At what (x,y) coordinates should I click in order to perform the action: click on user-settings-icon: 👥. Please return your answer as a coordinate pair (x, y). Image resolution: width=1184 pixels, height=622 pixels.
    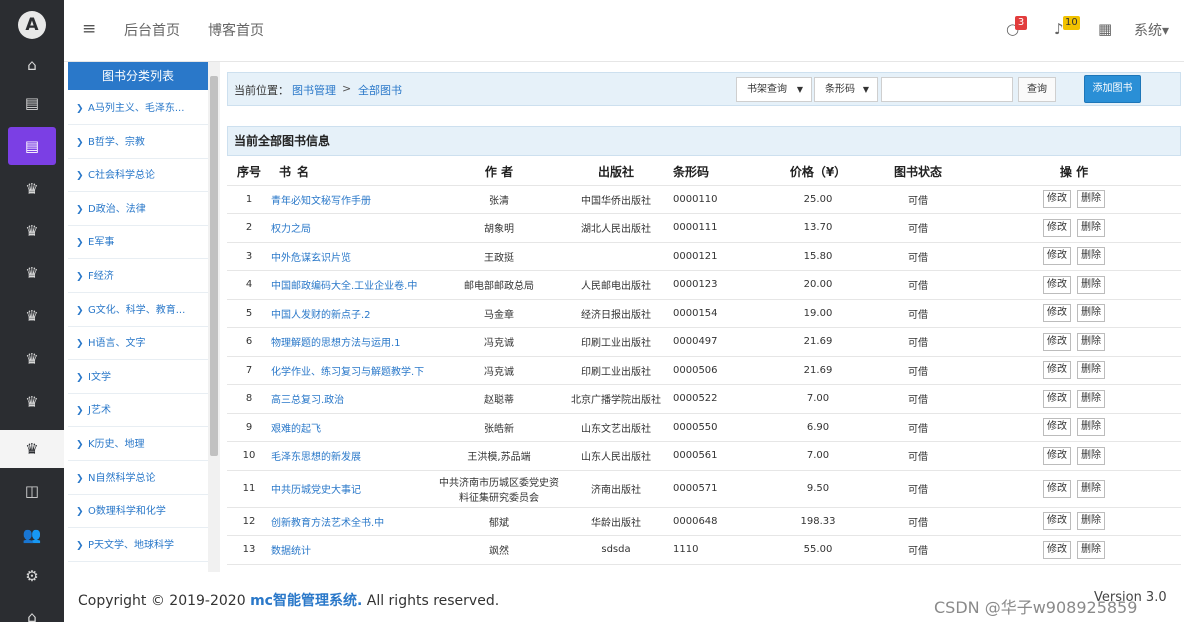
    Looking at the image, I should click on (32, 535).